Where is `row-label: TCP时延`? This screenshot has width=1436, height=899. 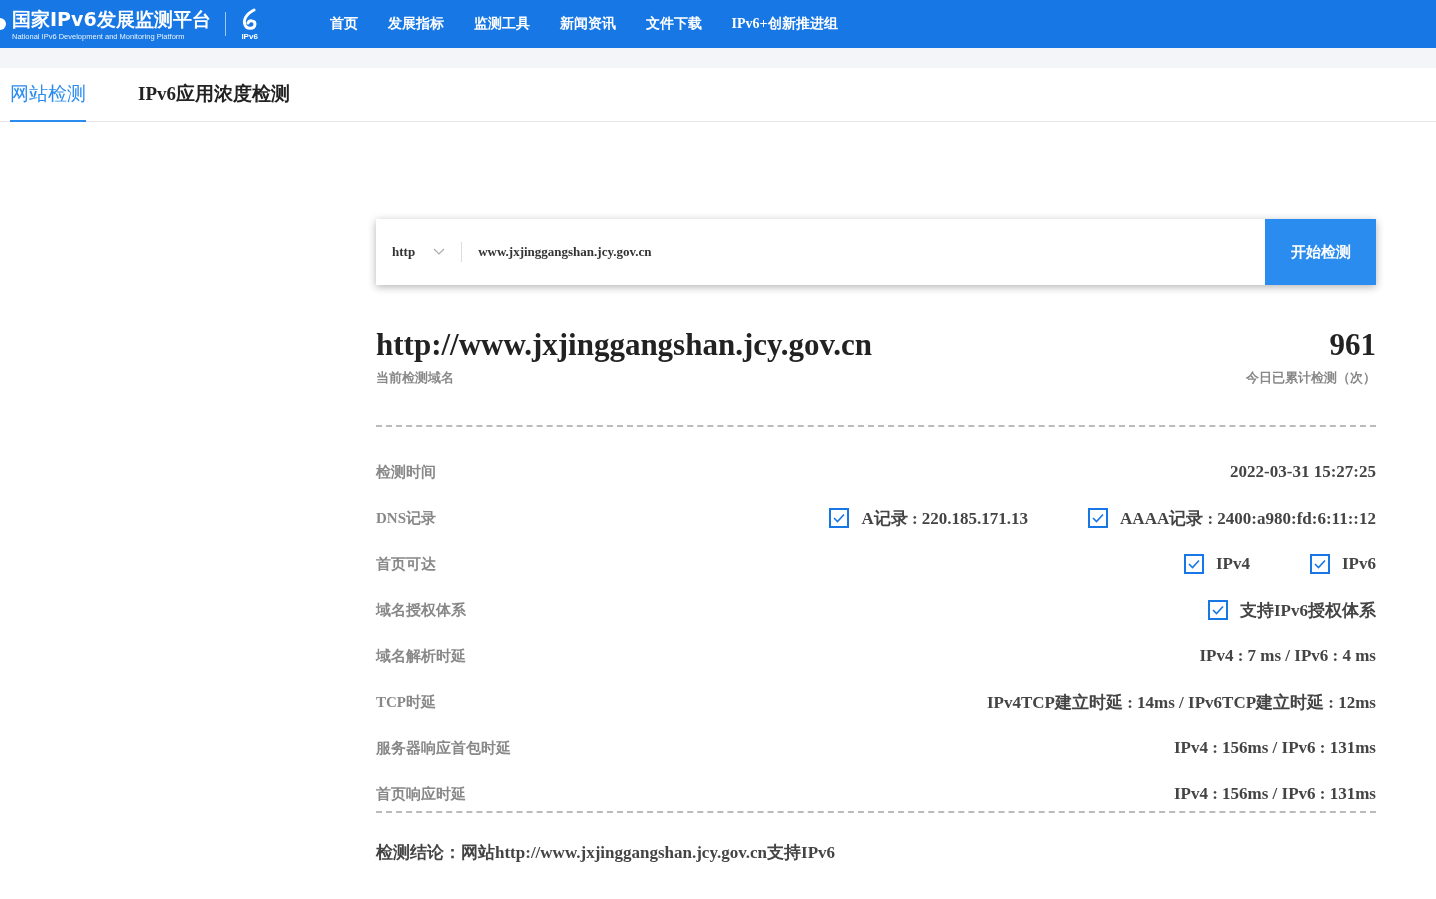
row-label: TCP时延 is located at coordinates (406, 702).